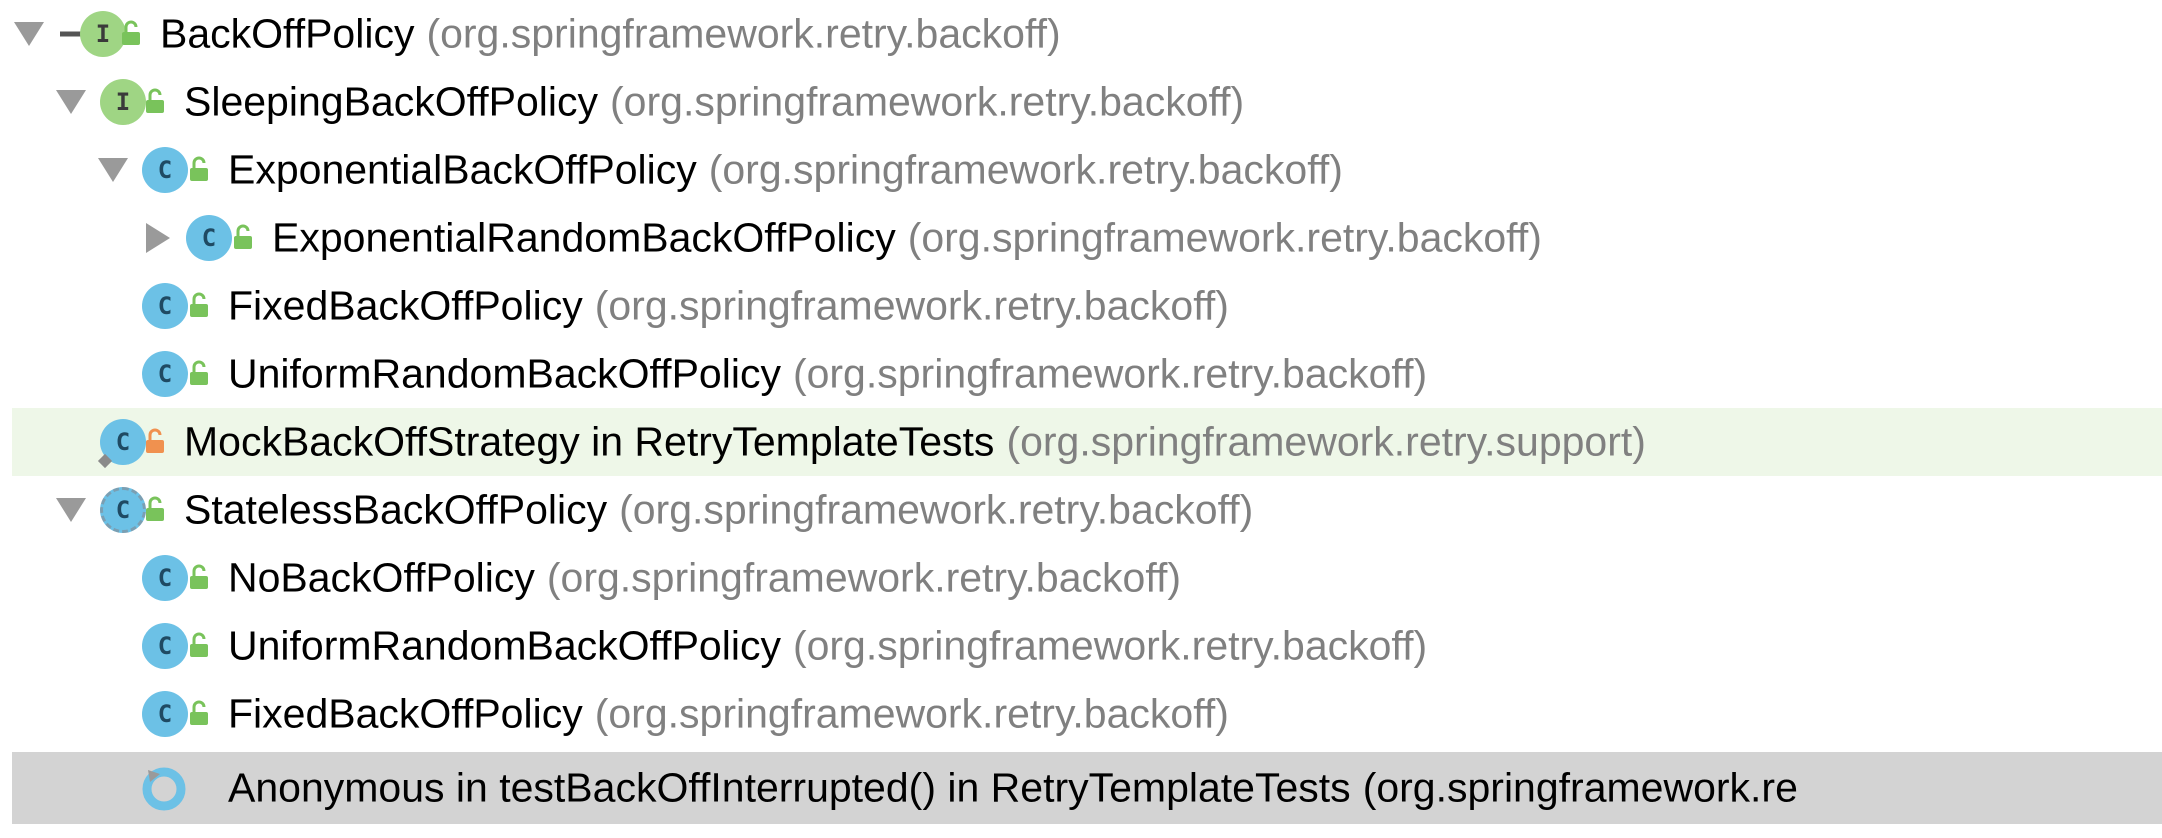  I want to click on abstract-class-icon: C, so click(123, 510).